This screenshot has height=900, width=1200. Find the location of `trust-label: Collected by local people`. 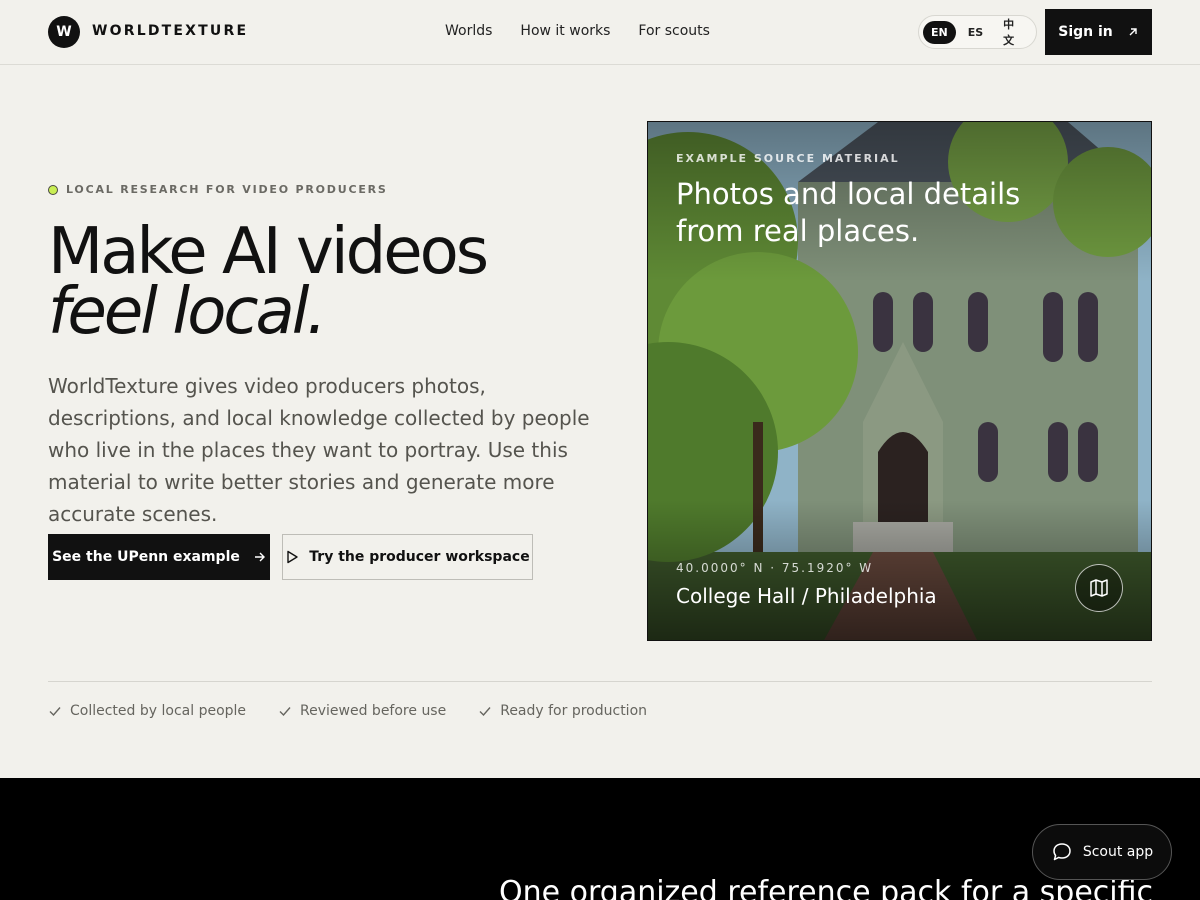

trust-label: Collected by local people is located at coordinates (158, 711).